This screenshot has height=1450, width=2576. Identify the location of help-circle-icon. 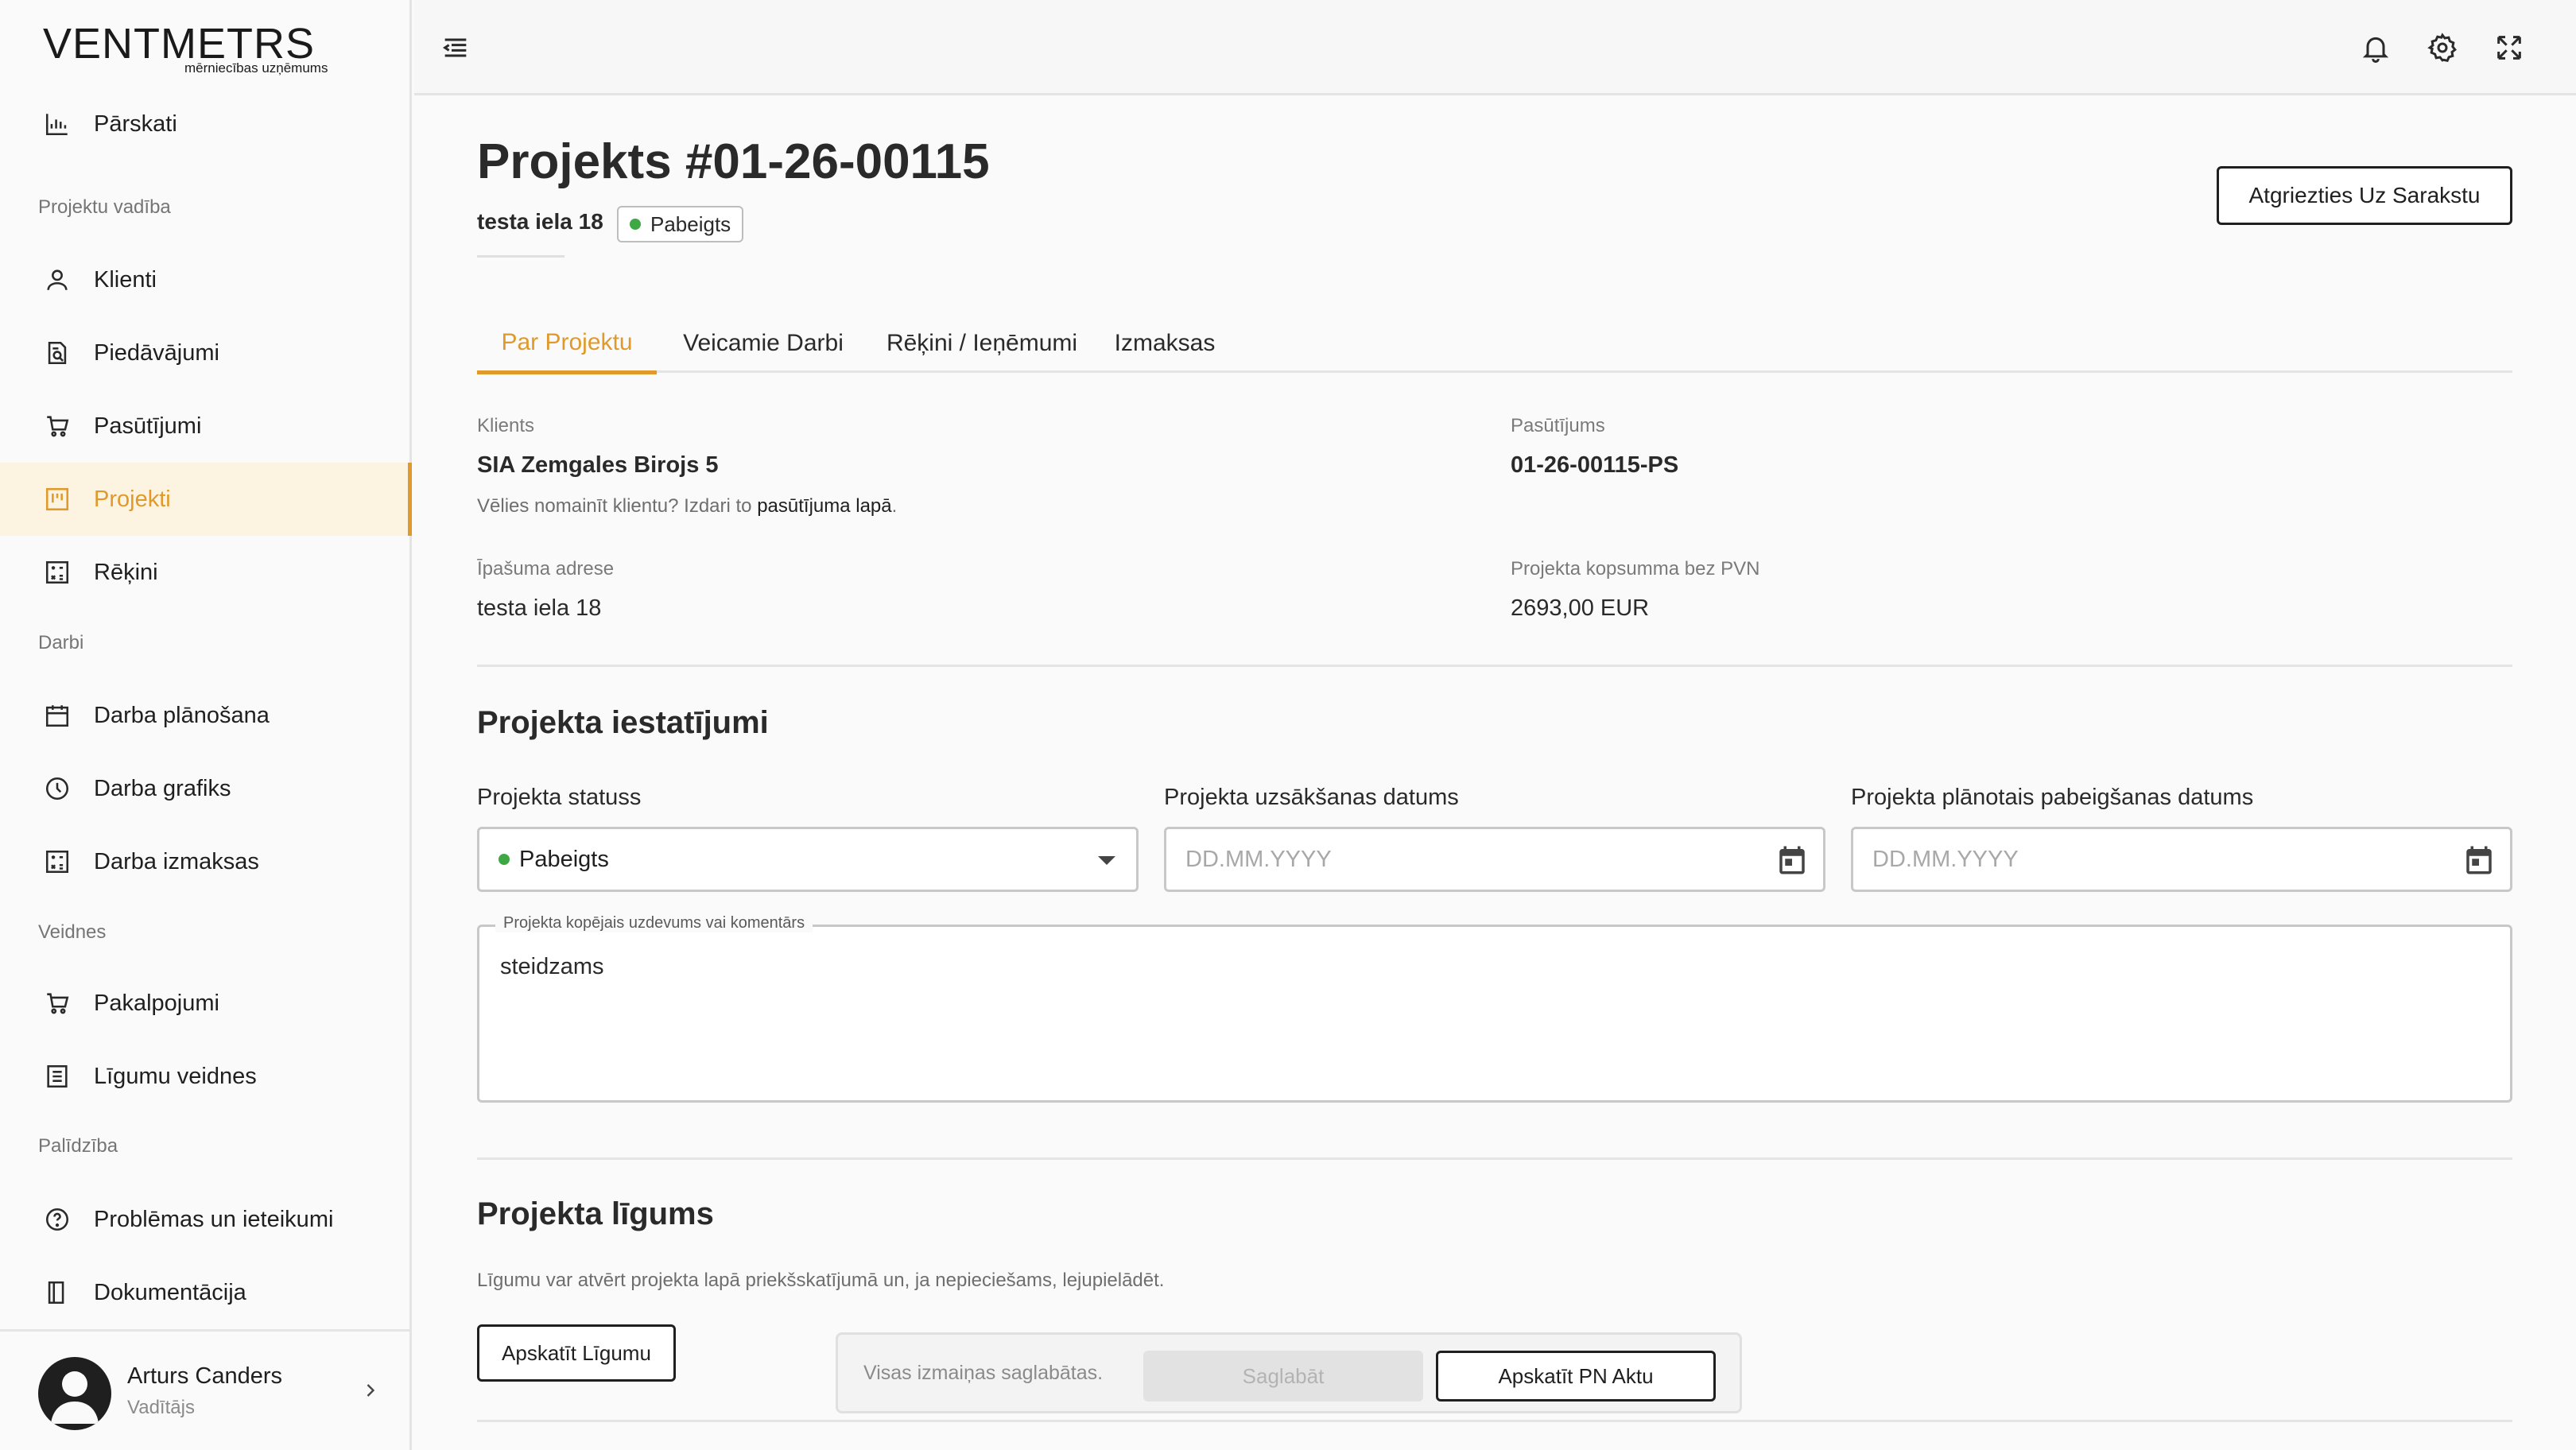
(58, 1219).